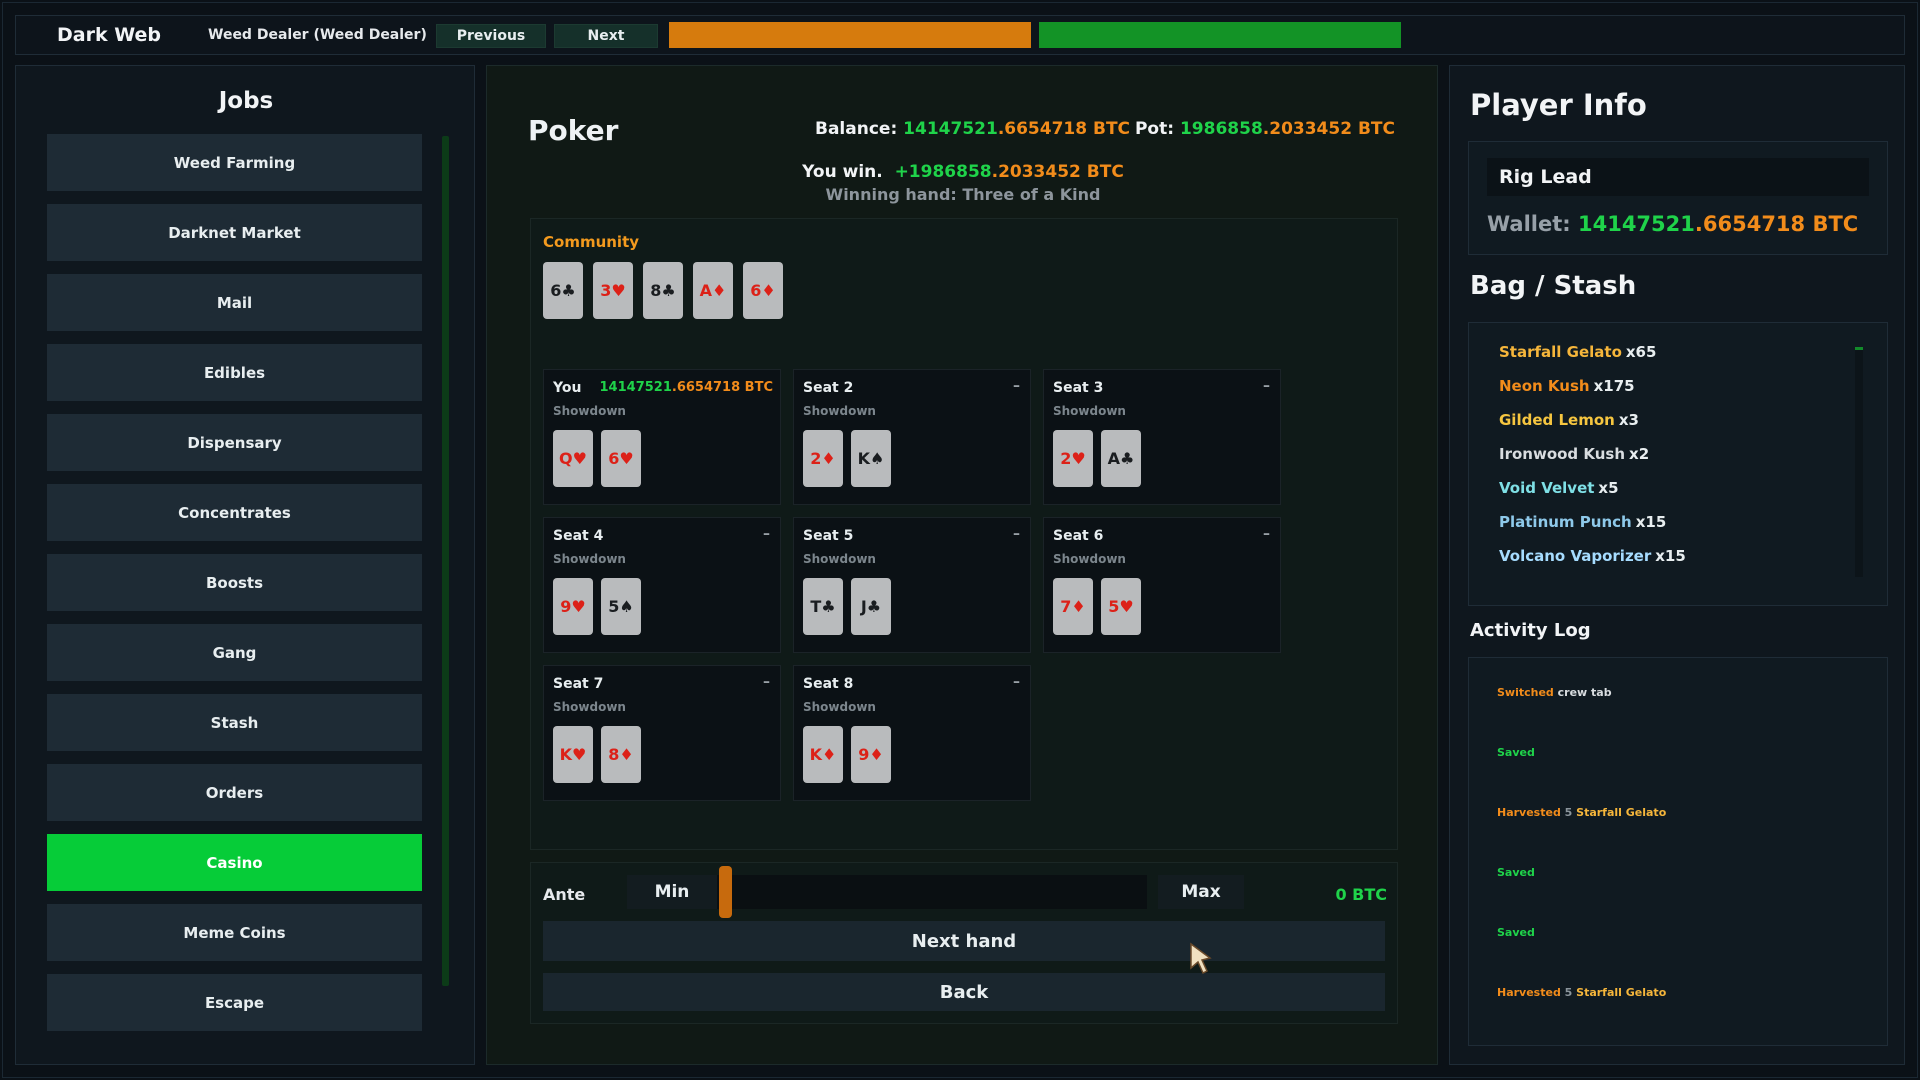 The height and width of the screenshot is (1080, 1920). Describe the element at coordinates (912, 585) in the screenshot. I see `seat-panel: Seat 5 – Showdown T♣ J♣` at that location.